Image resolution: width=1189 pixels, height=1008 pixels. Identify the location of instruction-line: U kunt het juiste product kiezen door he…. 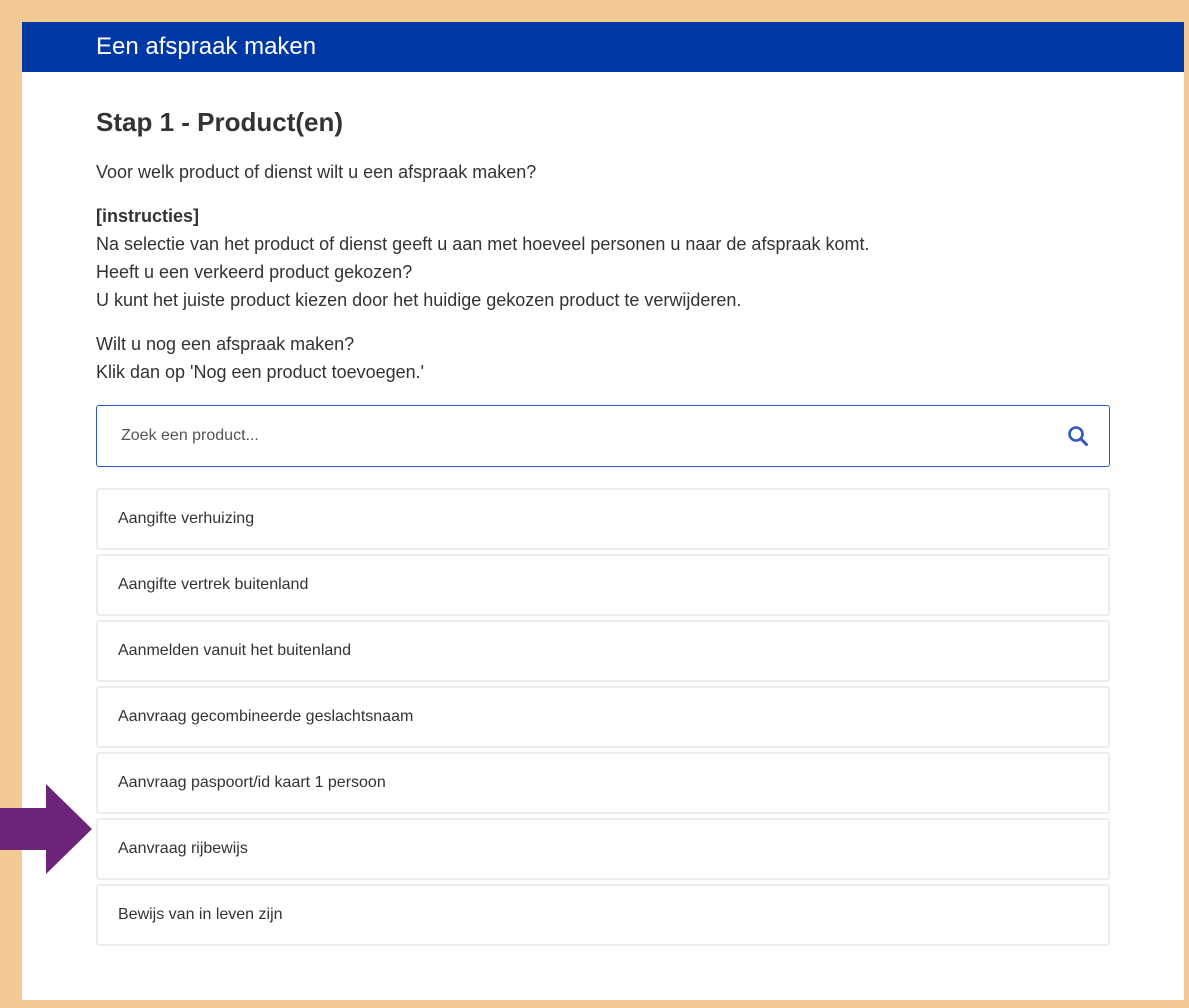
(419, 300).